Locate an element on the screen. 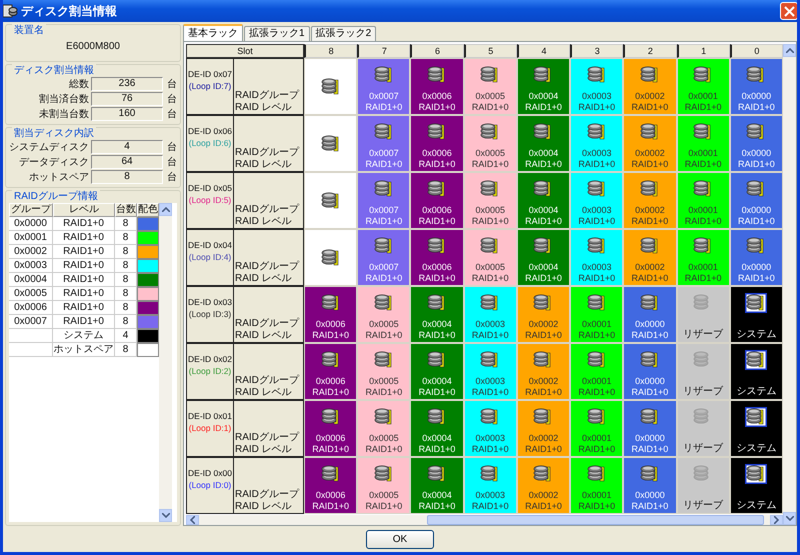 The height and width of the screenshot is (555, 800). loop-id-label: (Loop ID:7) is located at coordinates (210, 86).